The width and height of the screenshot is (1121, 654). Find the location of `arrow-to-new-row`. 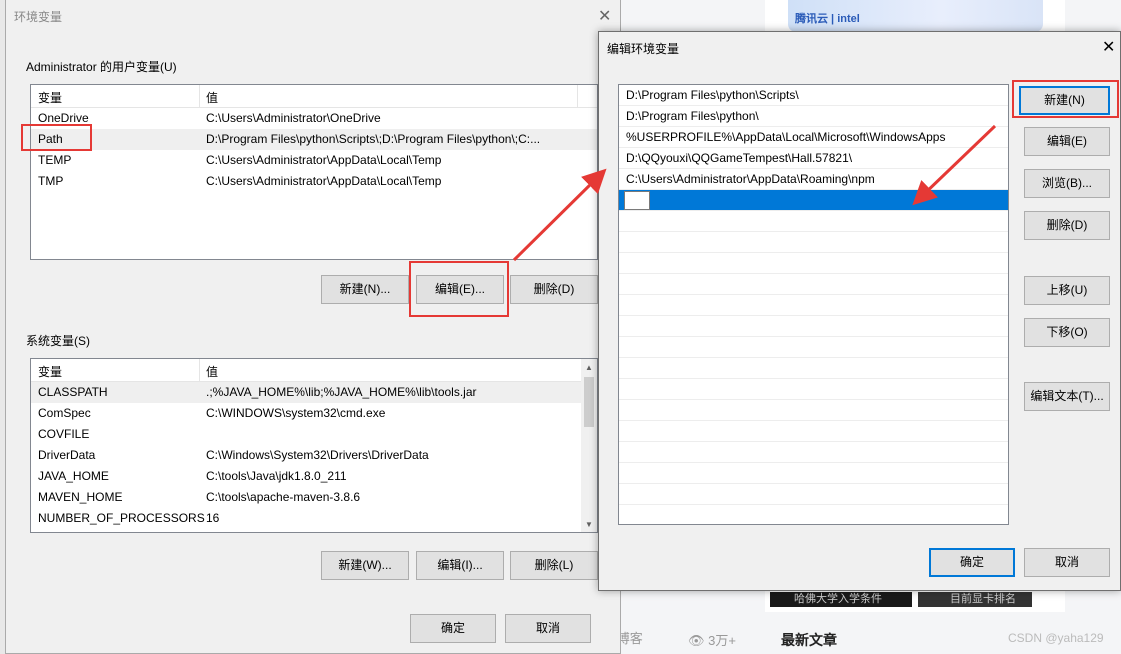

arrow-to-new-row is located at coordinates (954, 165).